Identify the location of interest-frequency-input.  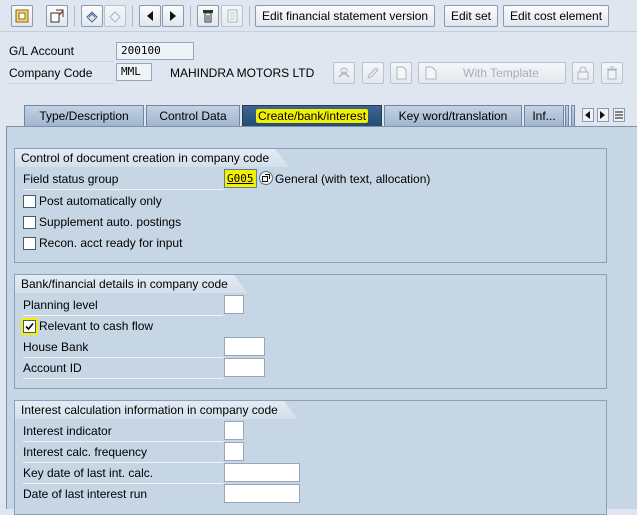
(234, 451).